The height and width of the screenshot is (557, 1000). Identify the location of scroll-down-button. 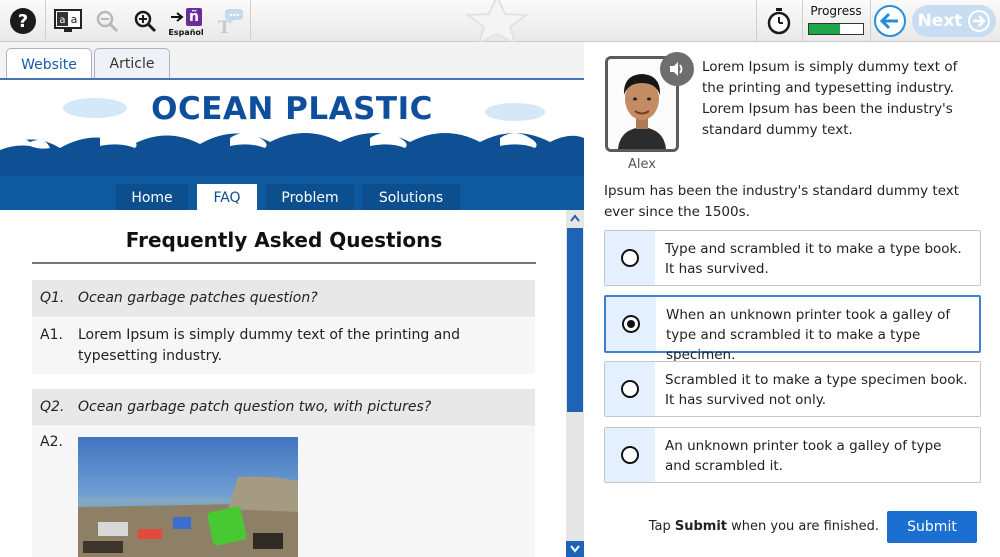
(575, 549).